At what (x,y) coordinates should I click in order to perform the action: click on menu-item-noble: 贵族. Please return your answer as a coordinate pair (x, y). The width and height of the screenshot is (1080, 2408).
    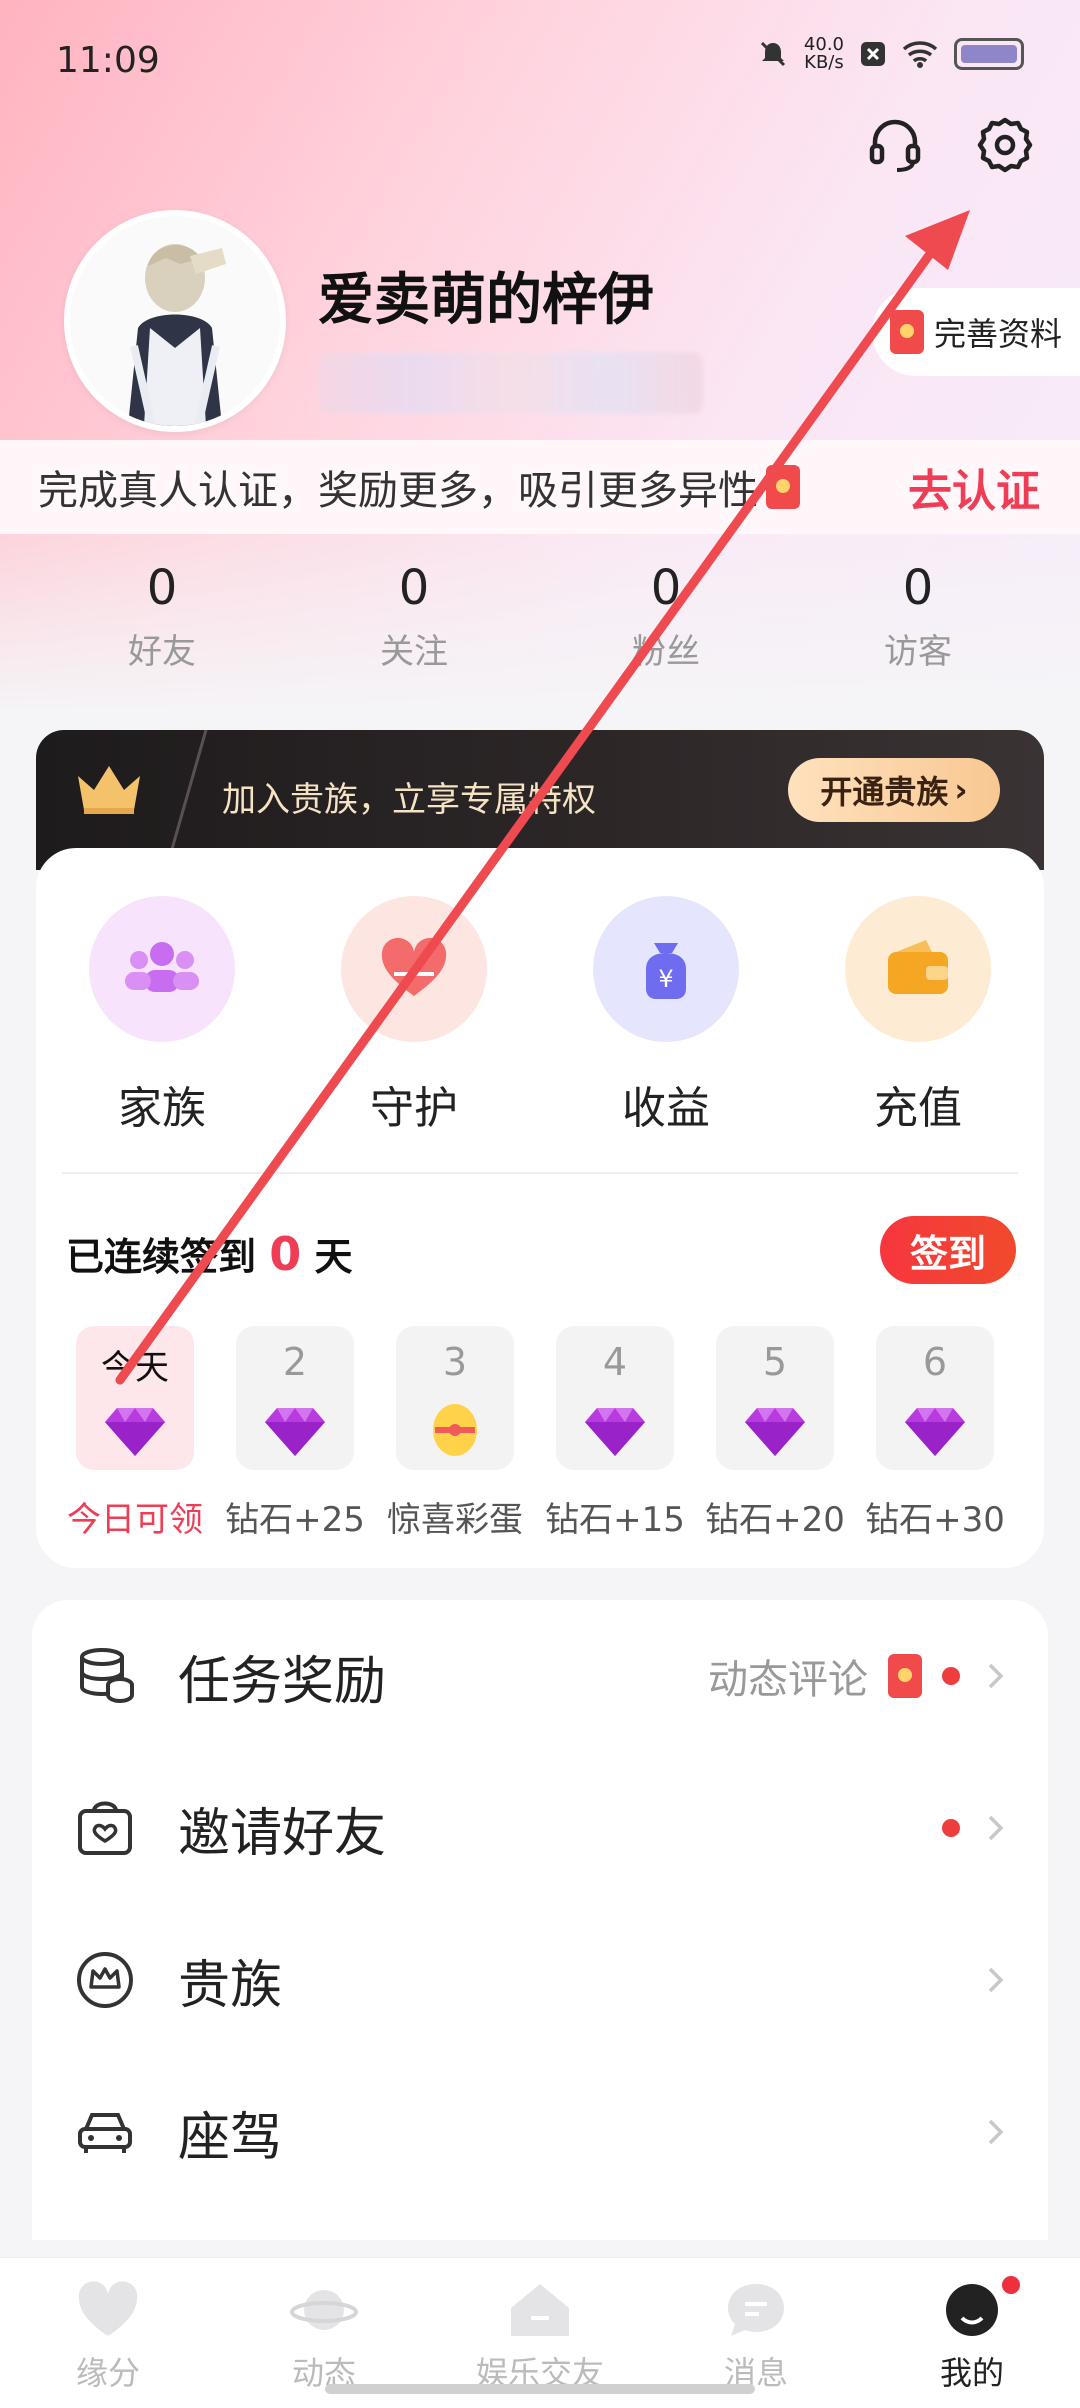
    Looking at the image, I should click on (540, 1980).